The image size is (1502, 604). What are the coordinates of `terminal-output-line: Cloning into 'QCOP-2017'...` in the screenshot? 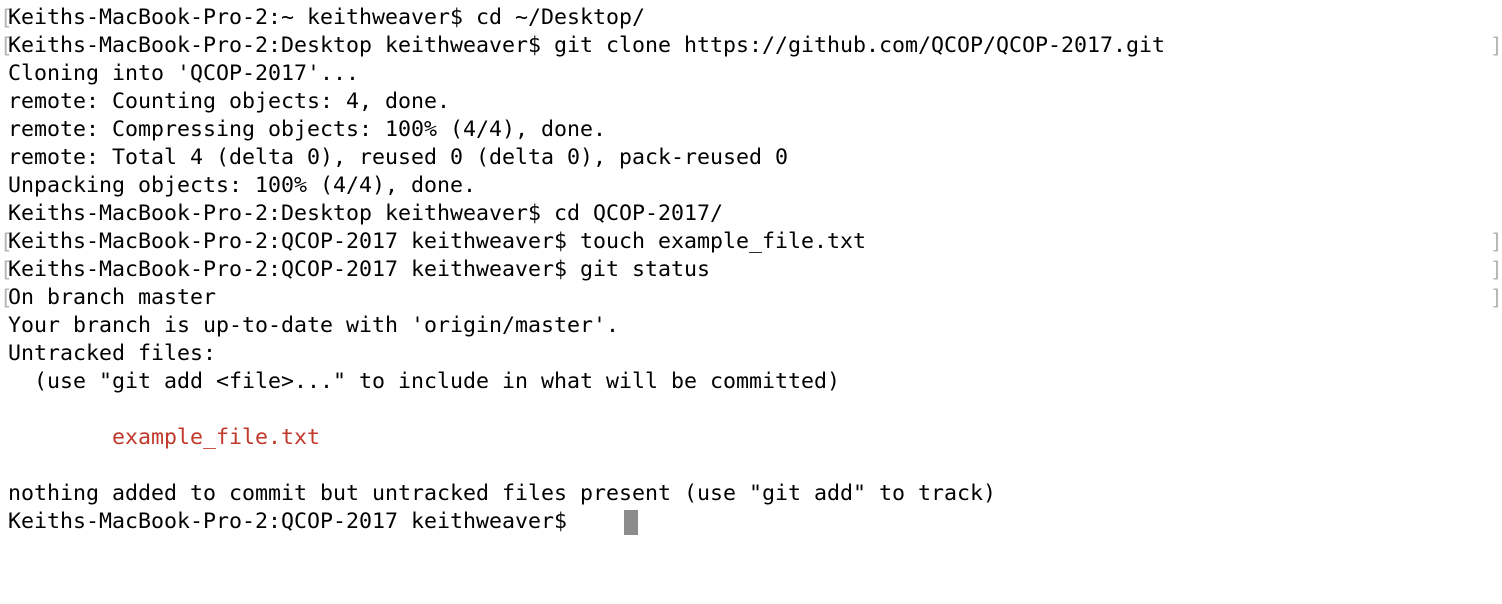 It's located at (184, 73).